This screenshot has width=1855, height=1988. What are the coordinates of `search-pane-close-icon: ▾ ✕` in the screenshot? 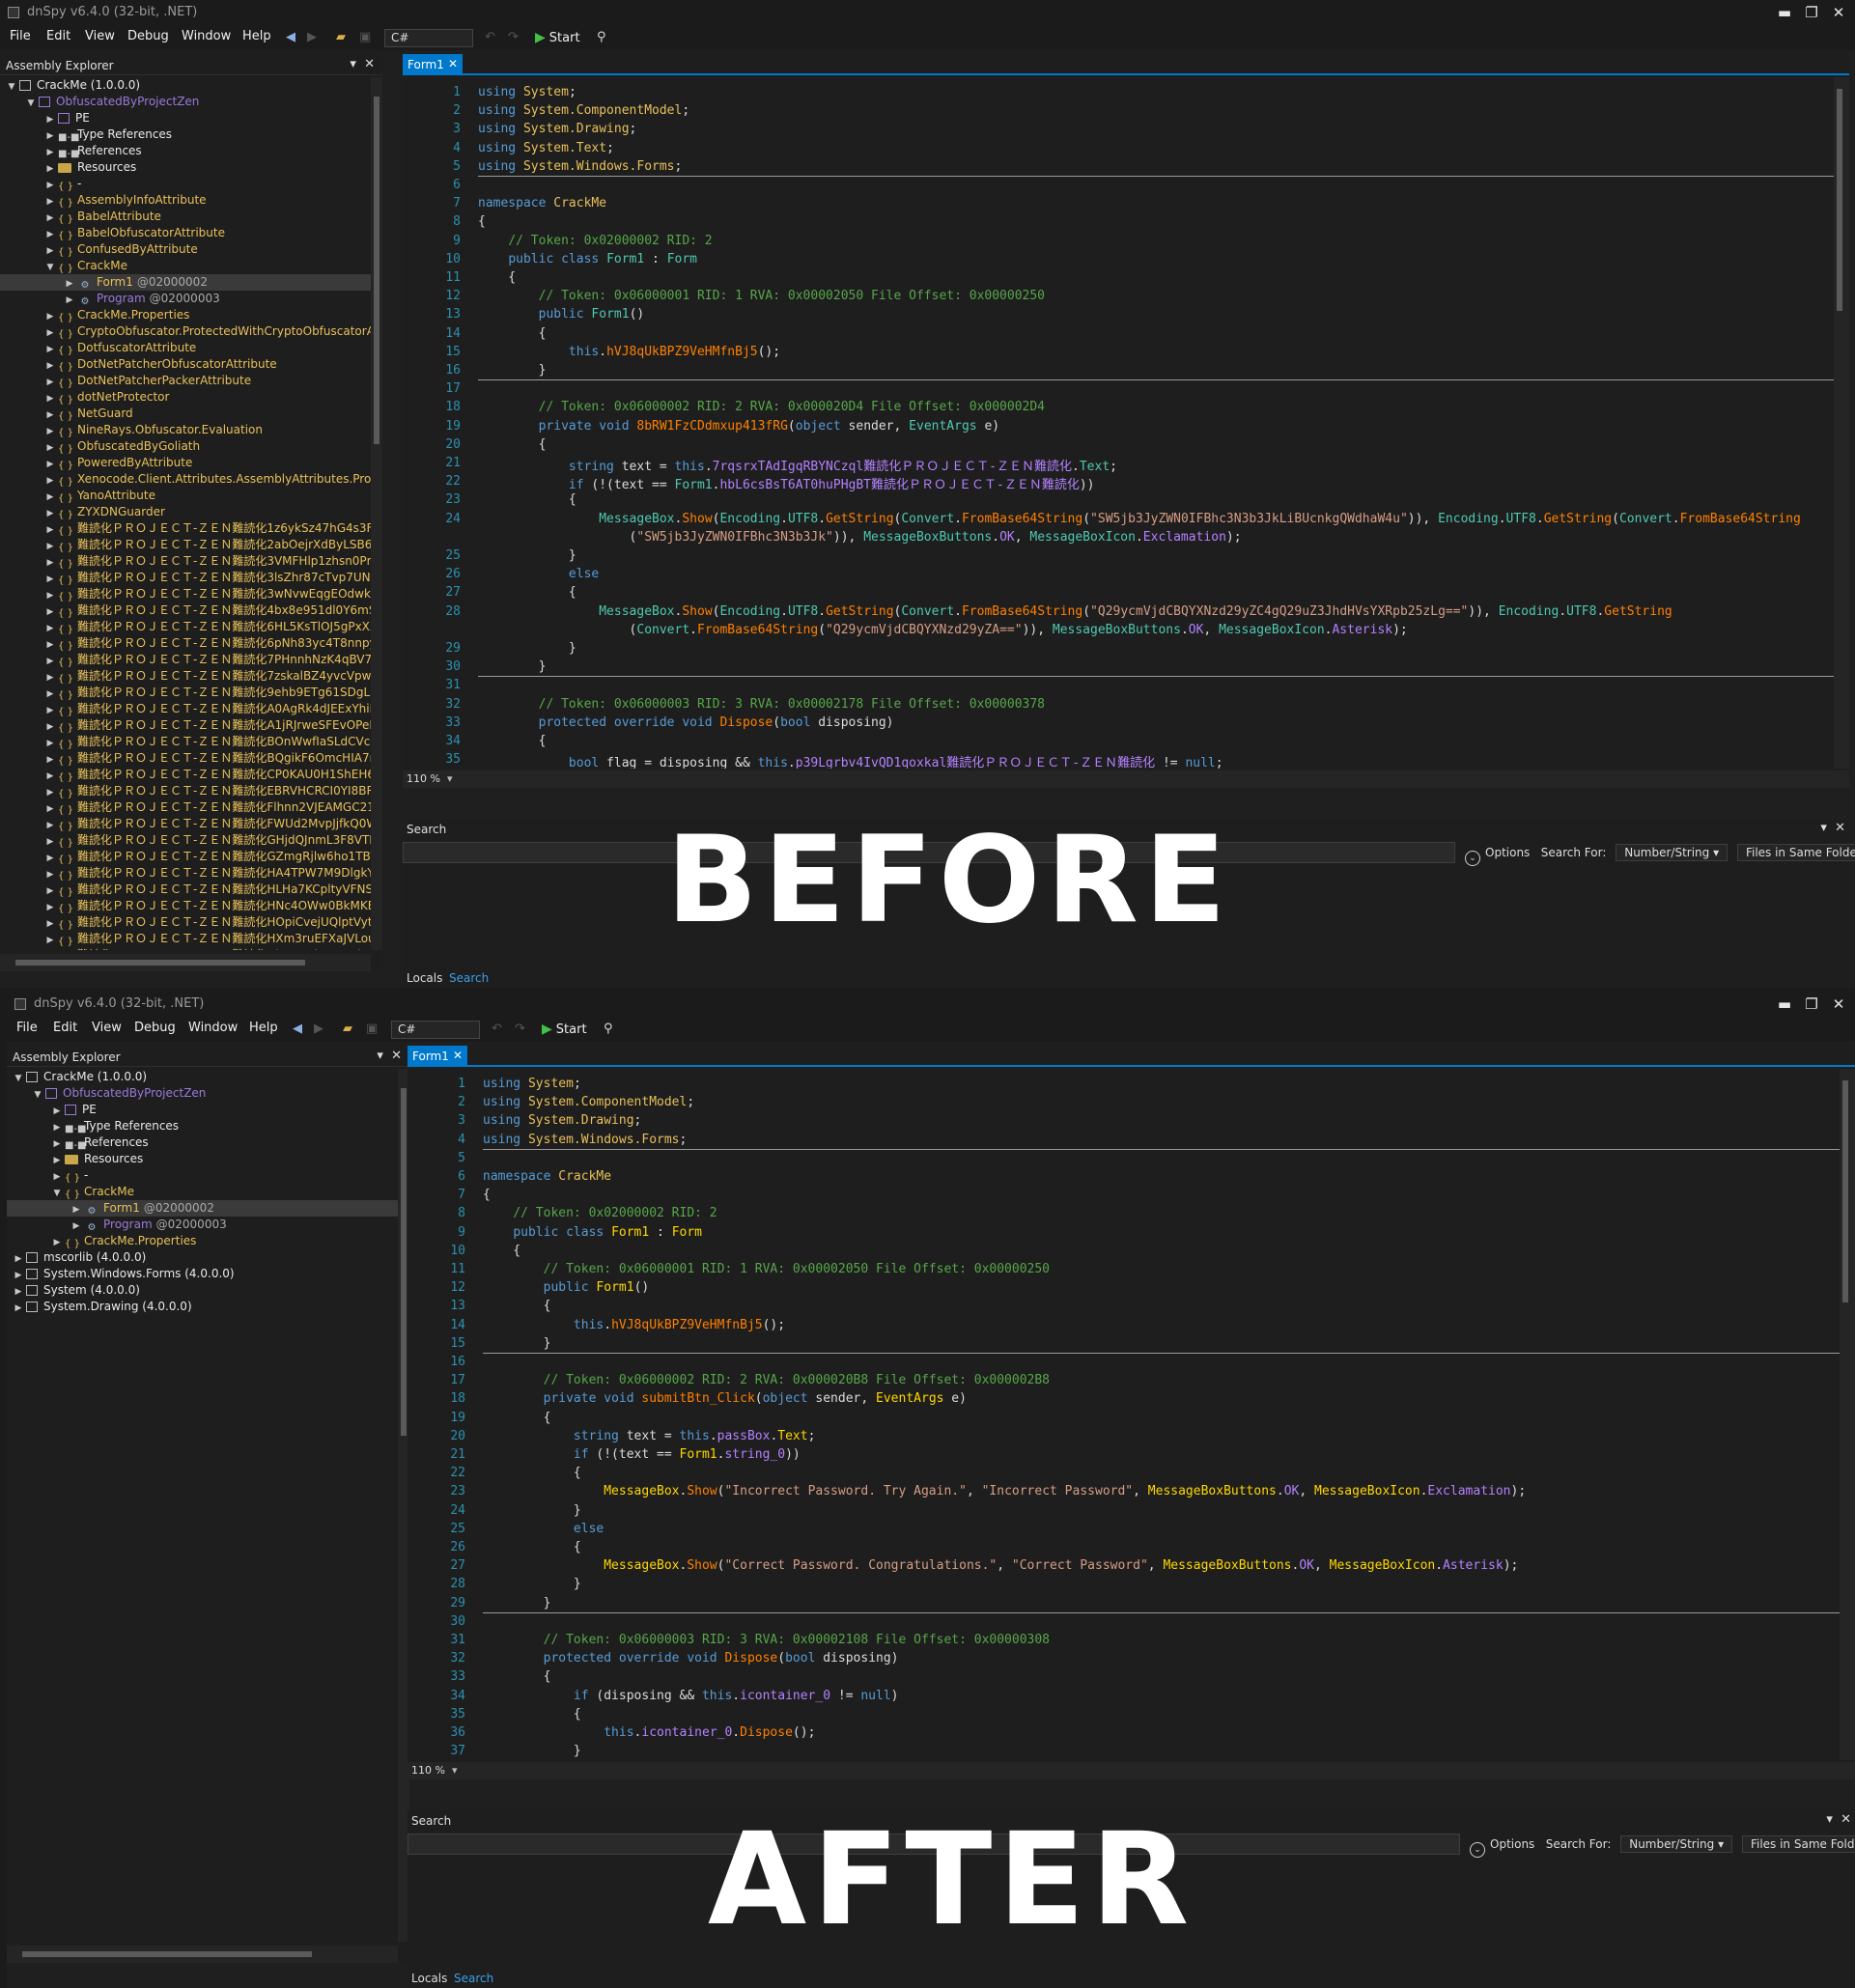 It's located at (1832, 828).